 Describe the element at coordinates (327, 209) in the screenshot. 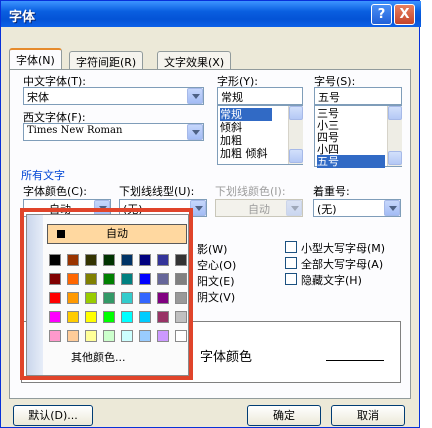

I see `emphasis-value: (无)` at that location.